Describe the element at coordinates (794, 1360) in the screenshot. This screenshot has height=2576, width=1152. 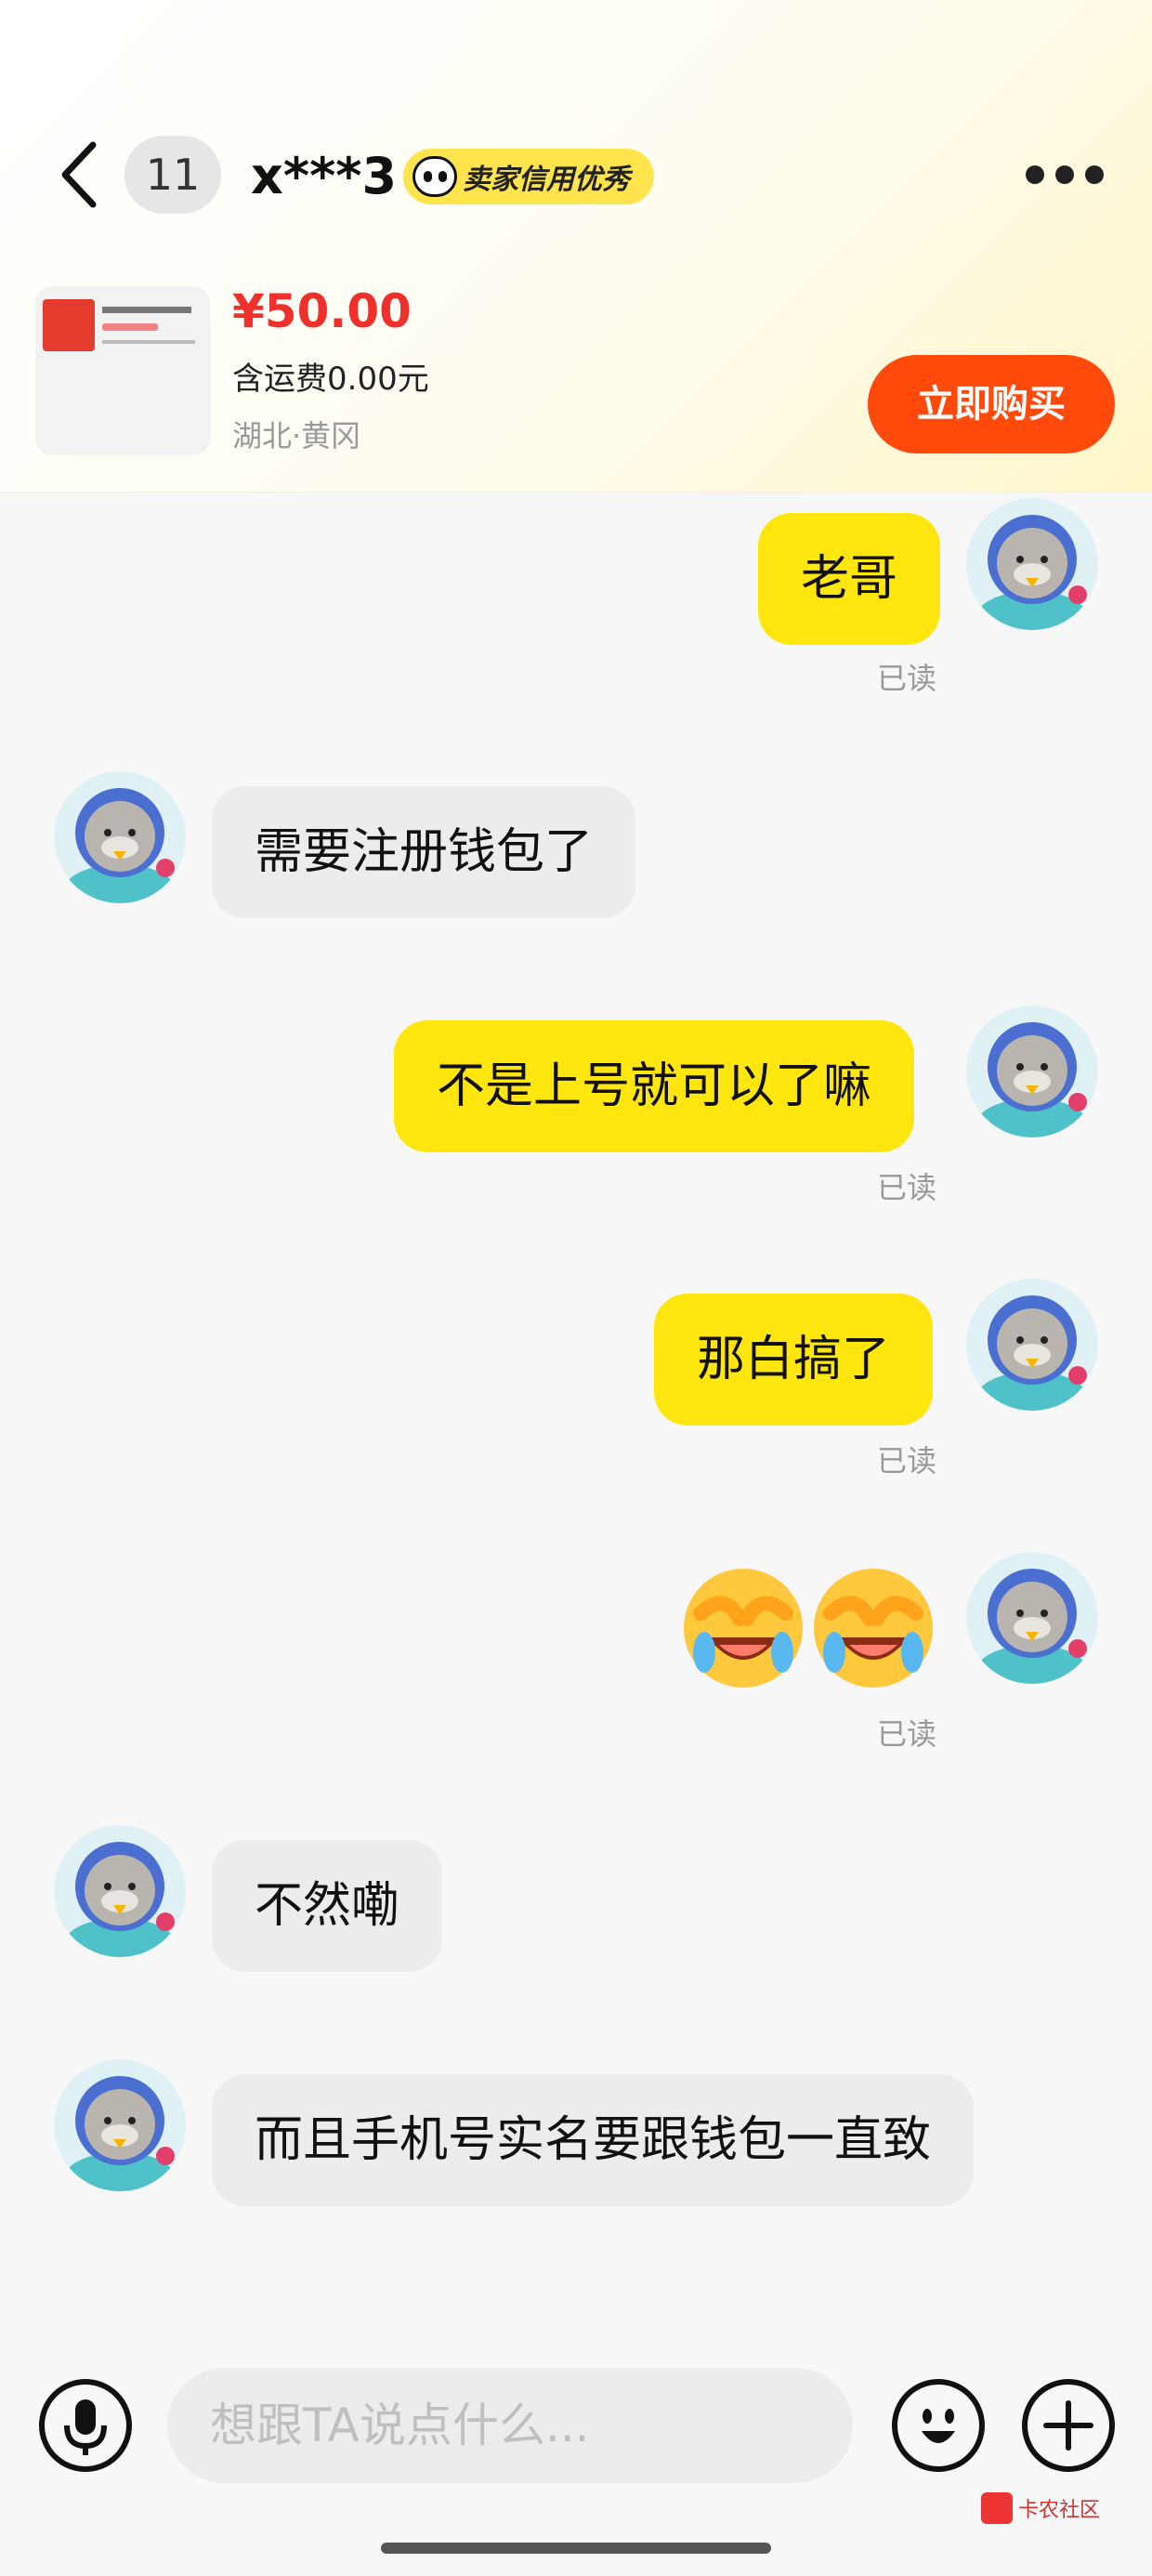
I see `message-bubble-mine: 那白搞了` at that location.